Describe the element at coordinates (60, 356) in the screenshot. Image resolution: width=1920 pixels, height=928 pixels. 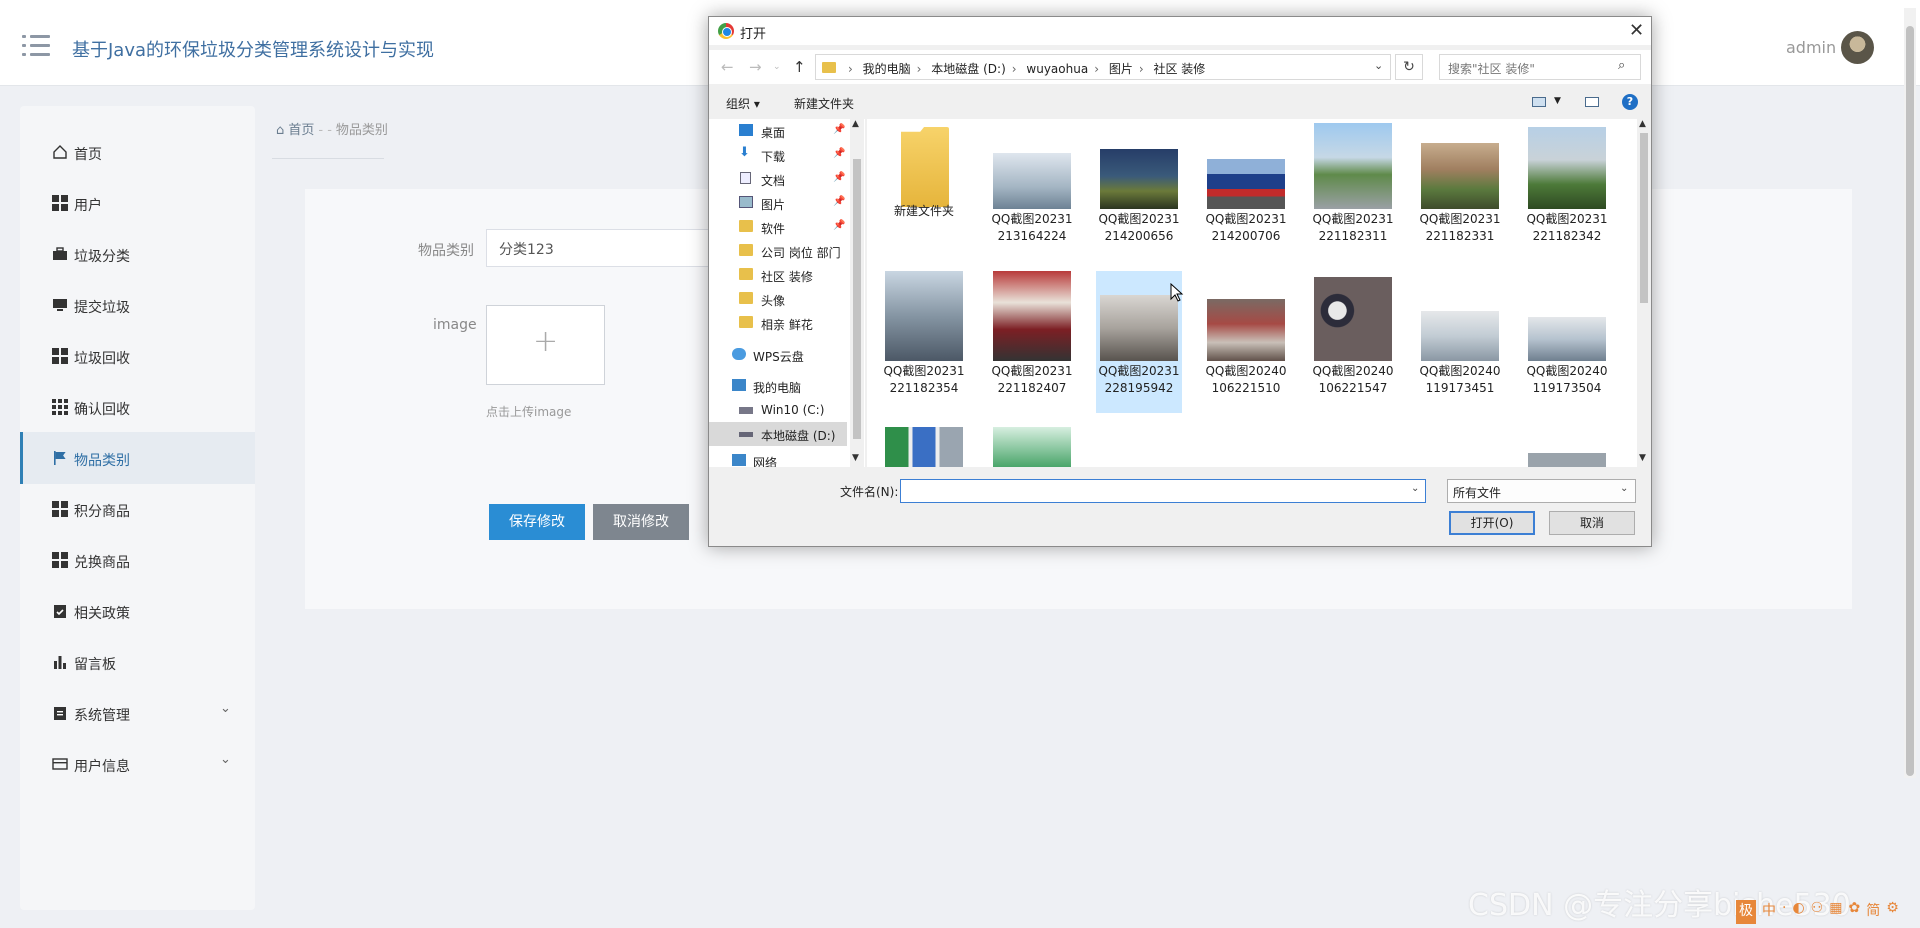
I see `grid-icon` at that location.